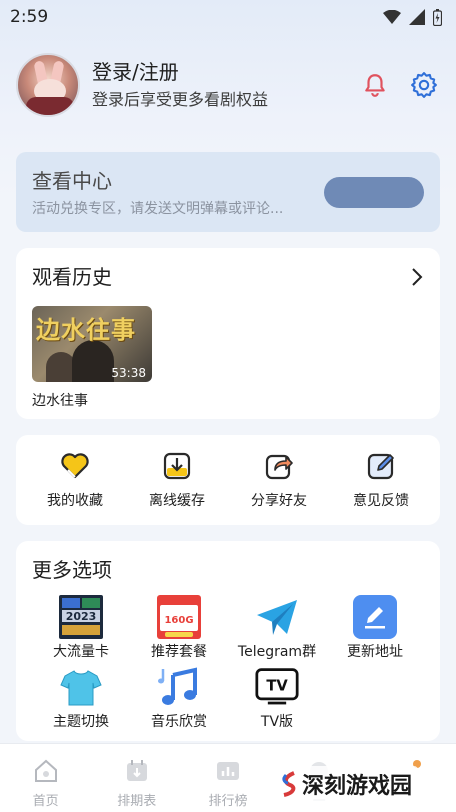  I want to click on theme-switch-label: 主题切换, so click(81, 722).